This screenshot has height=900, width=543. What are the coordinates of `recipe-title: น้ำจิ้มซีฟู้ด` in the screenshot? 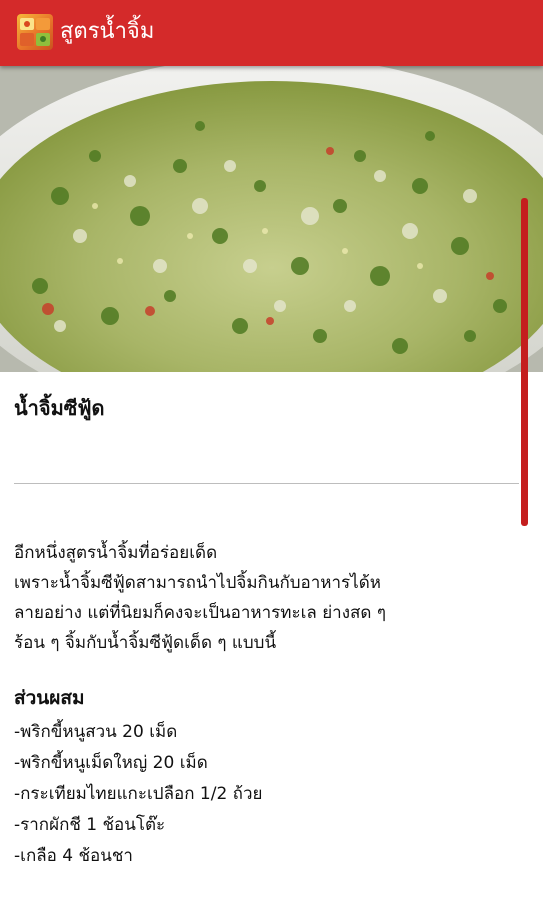 It's located at (59, 408).